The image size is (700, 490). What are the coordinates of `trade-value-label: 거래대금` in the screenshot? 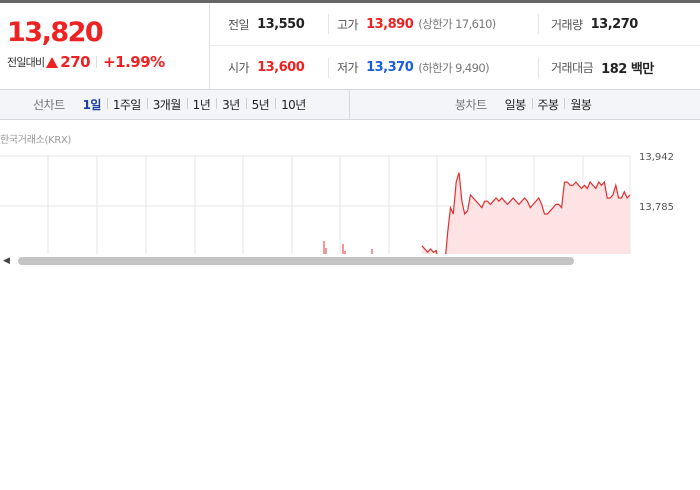 It's located at (572, 68).